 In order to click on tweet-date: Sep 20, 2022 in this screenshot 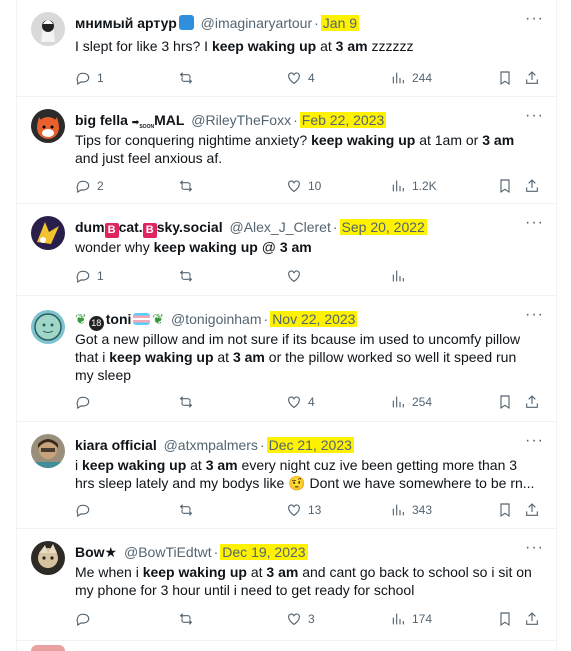, I will do `click(383, 227)`.